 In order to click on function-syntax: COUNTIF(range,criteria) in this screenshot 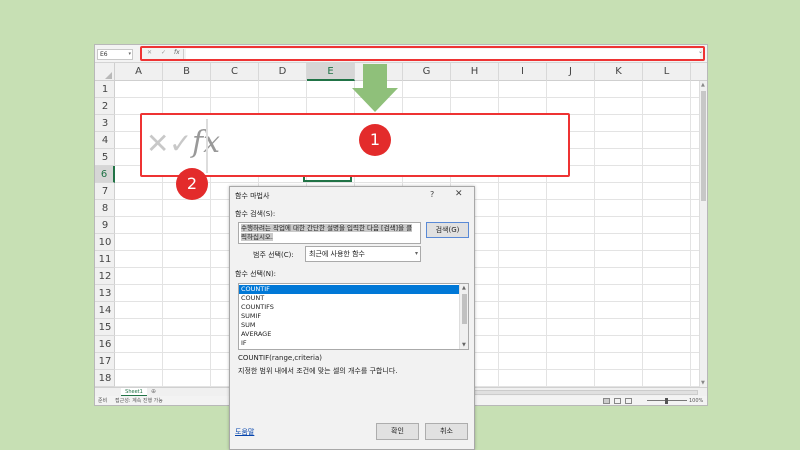, I will do `click(280, 358)`.